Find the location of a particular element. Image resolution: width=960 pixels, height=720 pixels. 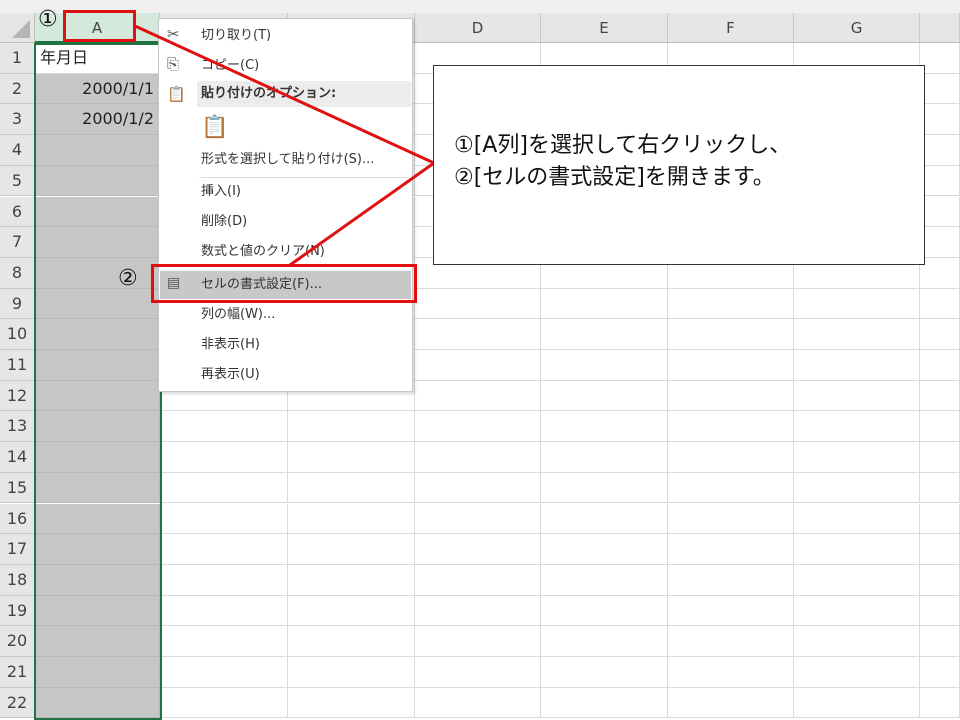

instruction-callout: ①[A列]を選択して右クリックし、 ②[セルの書式設定]を開きます。 is located at coordinates (679, 165).